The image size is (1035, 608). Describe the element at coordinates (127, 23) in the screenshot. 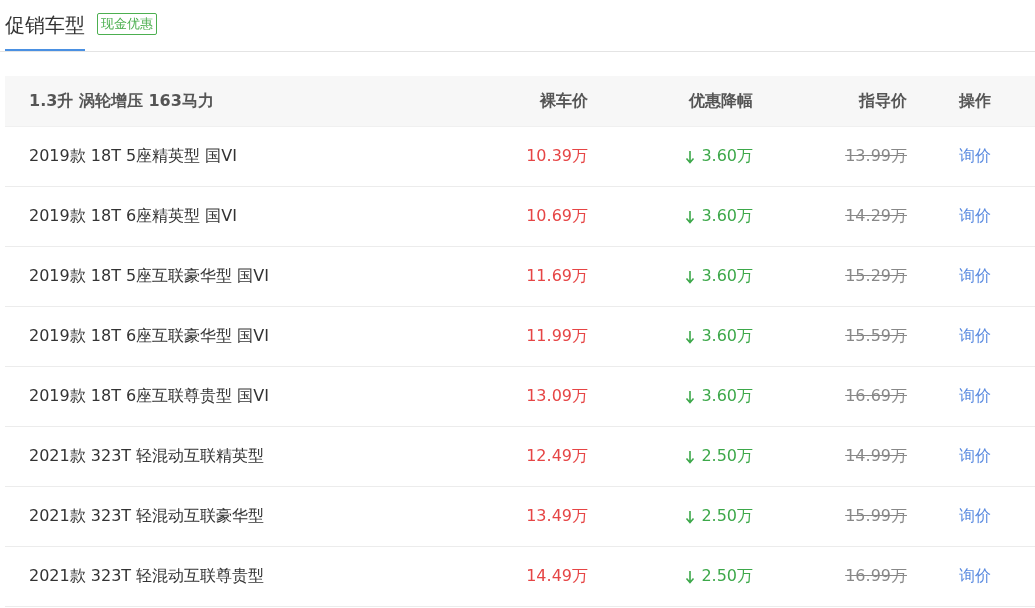

I see `cash-discount-tag: 现金优惠` at that location.